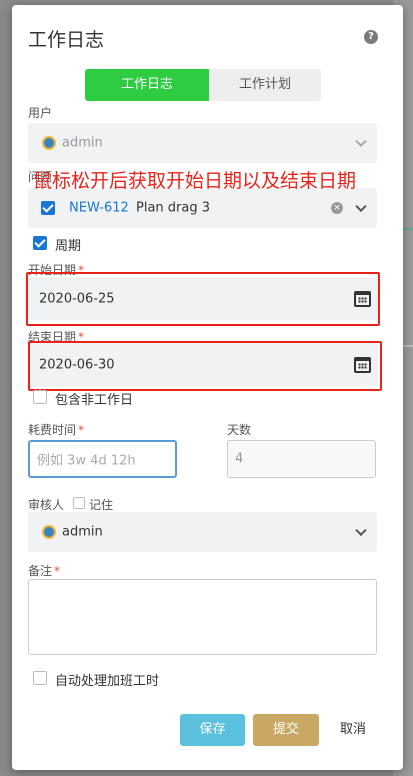 The height and width of the screenshot is (776, 413). Describe the element at coordinates (99, 208) in the screenshot. I see `issue-key: NEW-612` at that location.